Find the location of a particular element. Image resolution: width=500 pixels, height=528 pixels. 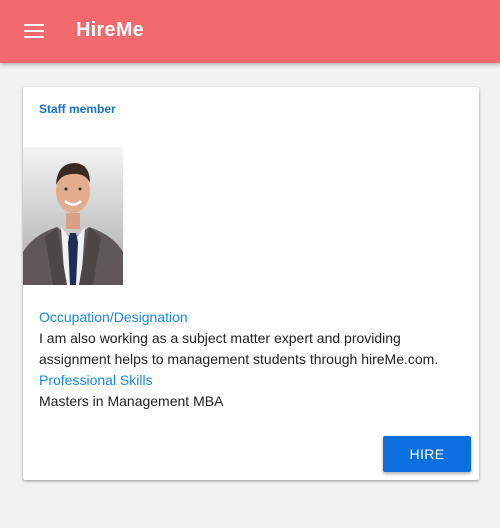

profile-photo is located at coordinates (73, 216).